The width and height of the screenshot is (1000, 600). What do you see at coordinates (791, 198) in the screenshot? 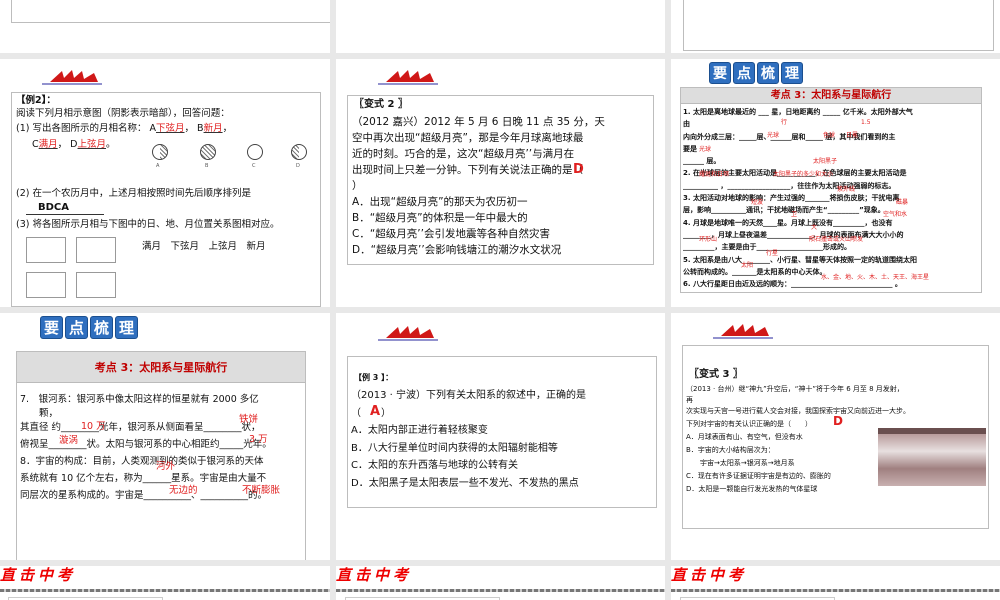
I see `review-line: 3. 太阳活动对地球的影响：产生过强的_______将损伤皮肤；干扰电离` at bounding box center [791, 198].